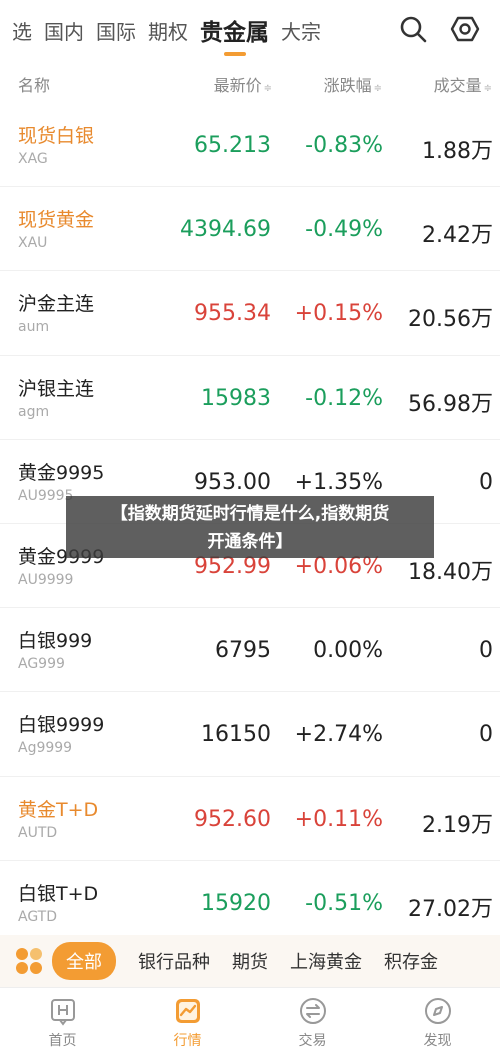 The height and width of the screenshot is (1055, 500). I want to click on nav-trade: 交易, so click(312, 1021).